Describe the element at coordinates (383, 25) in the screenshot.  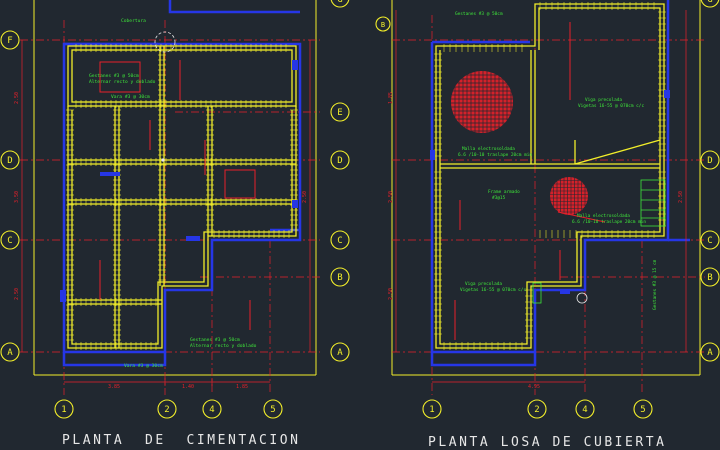
I see `axis-label-top-b: B` at that location.